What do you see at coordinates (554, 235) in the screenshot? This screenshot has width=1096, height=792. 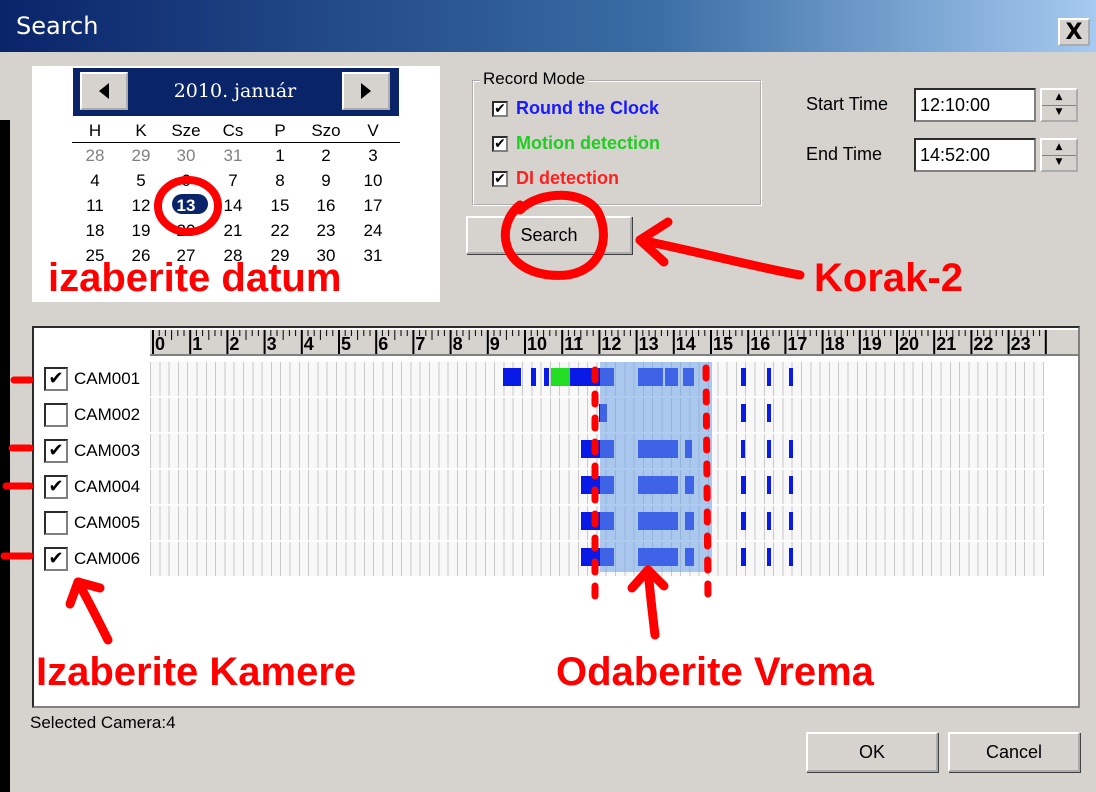 I see `search-circle-mark` at bounding box center [554, 235].